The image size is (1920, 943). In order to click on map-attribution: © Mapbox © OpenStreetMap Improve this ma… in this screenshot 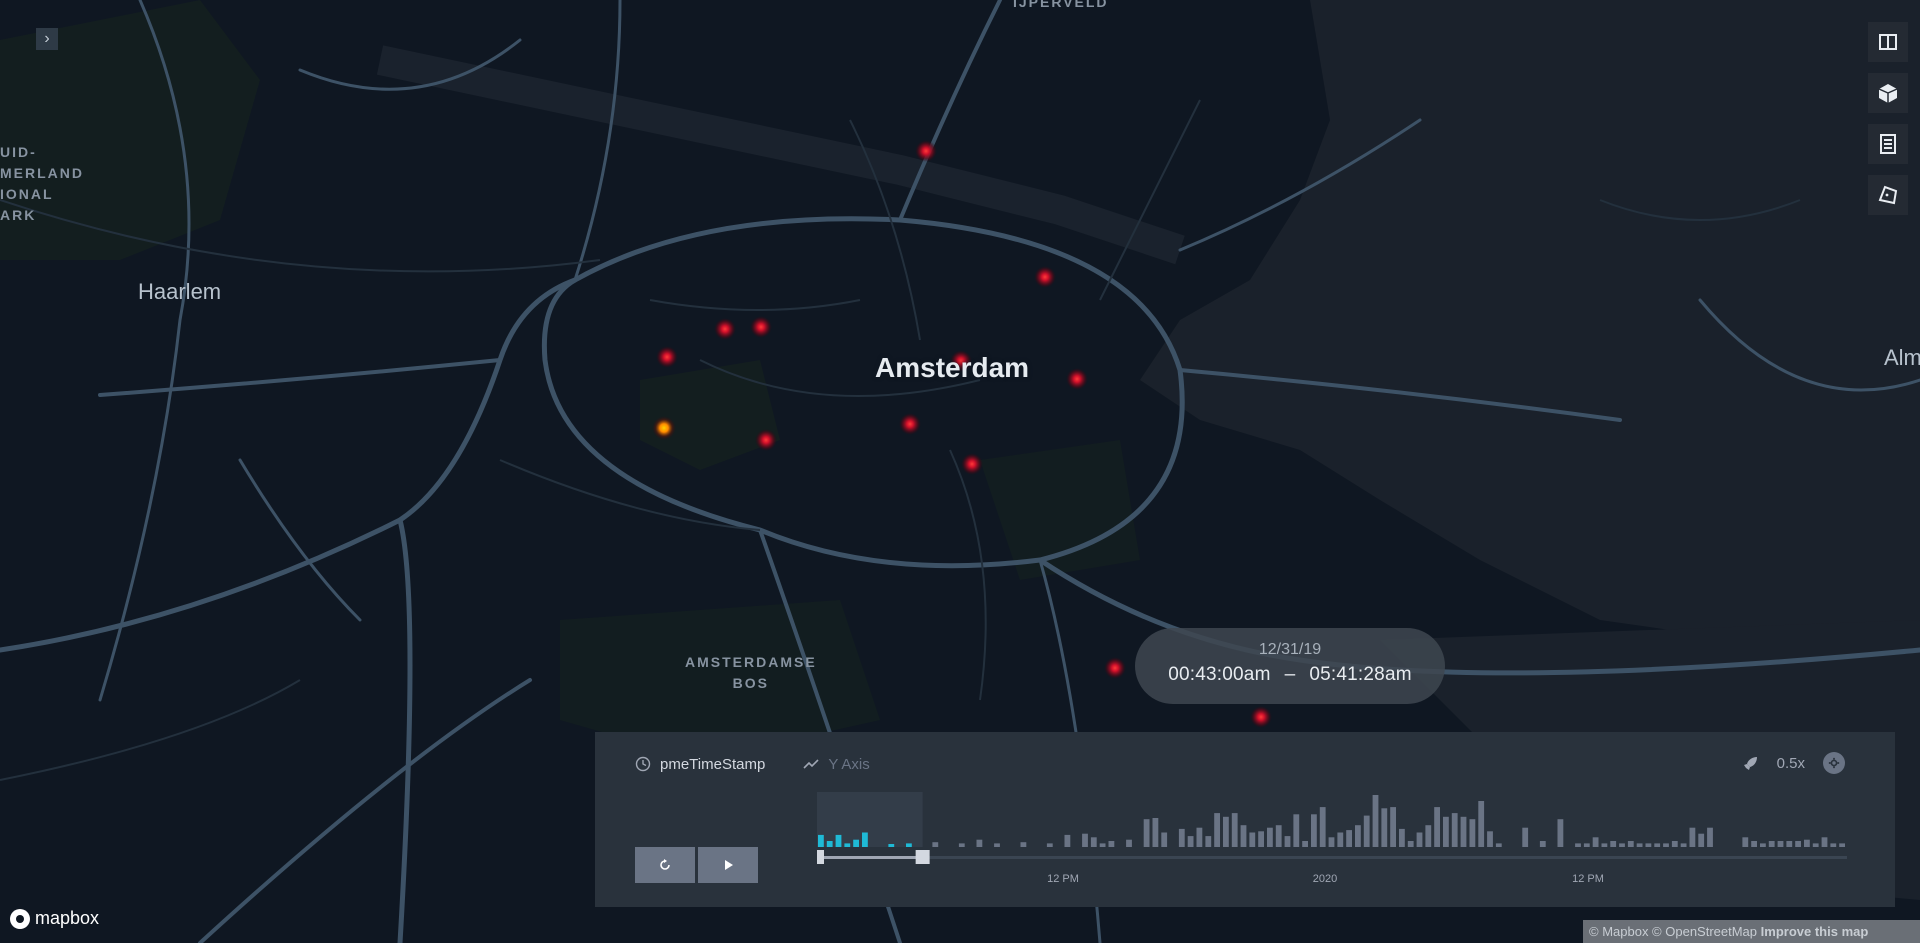, I will do `click(1751, 931)`.